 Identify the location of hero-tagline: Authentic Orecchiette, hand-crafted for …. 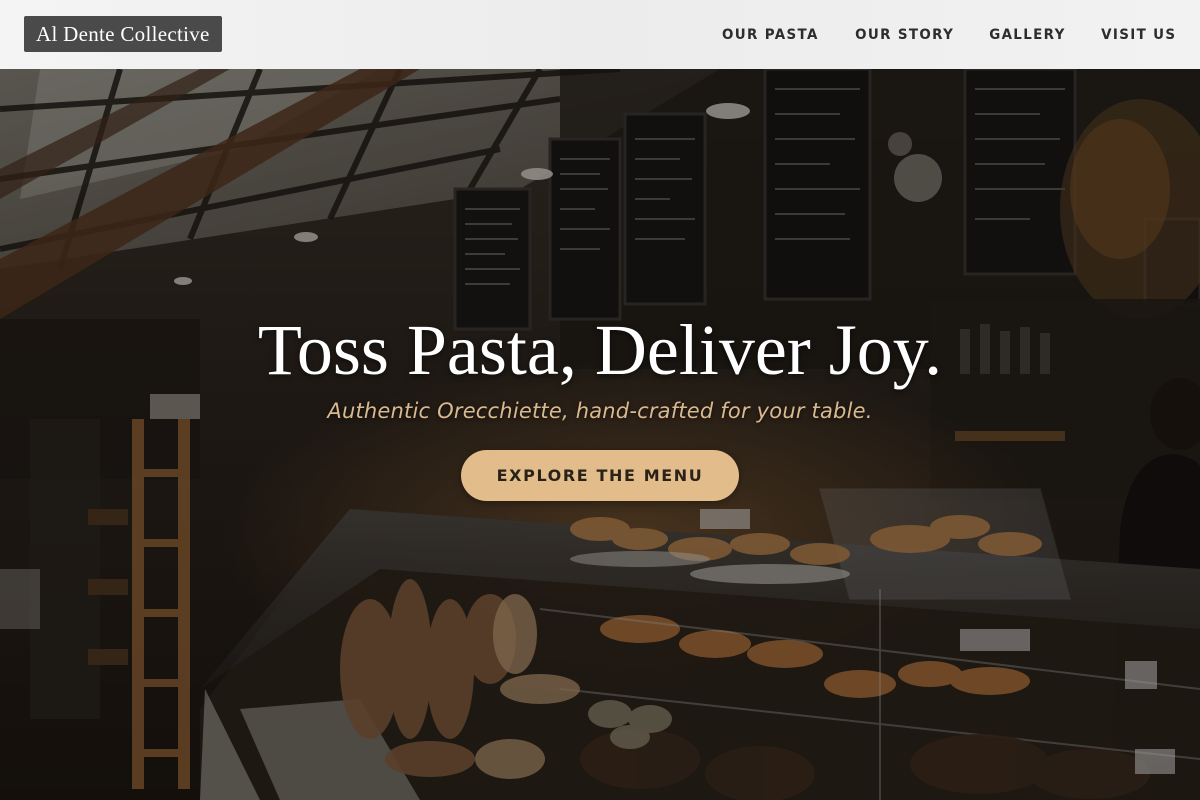
(600, 411).